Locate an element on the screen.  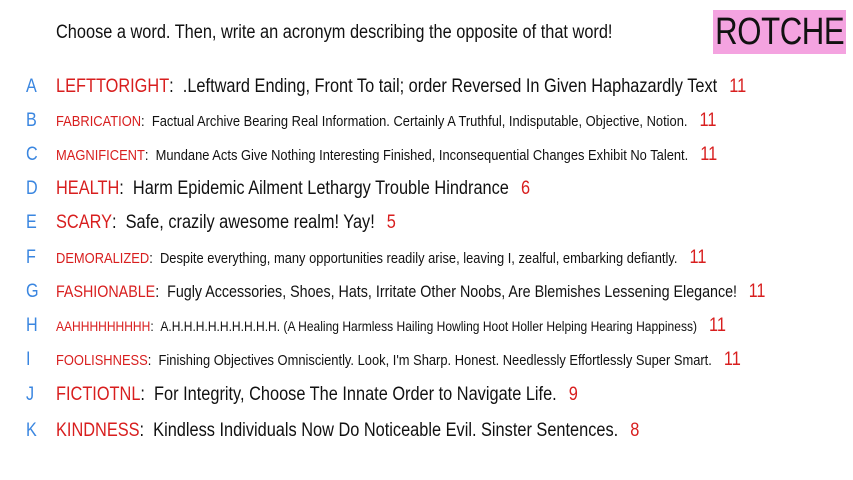
badge-label: ROTCHE is located at coordinates (779, 31).